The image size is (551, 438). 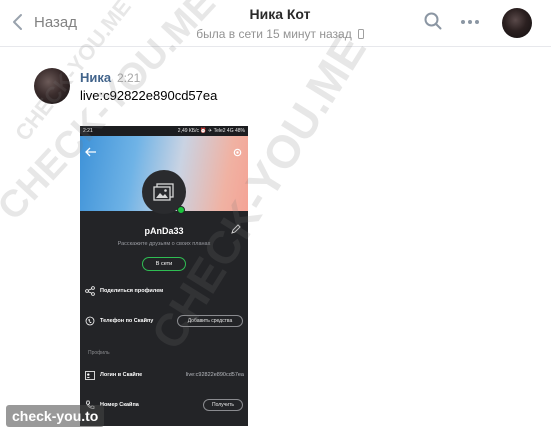 I want to click on message-author: Ника, so click(x=95, y=77).